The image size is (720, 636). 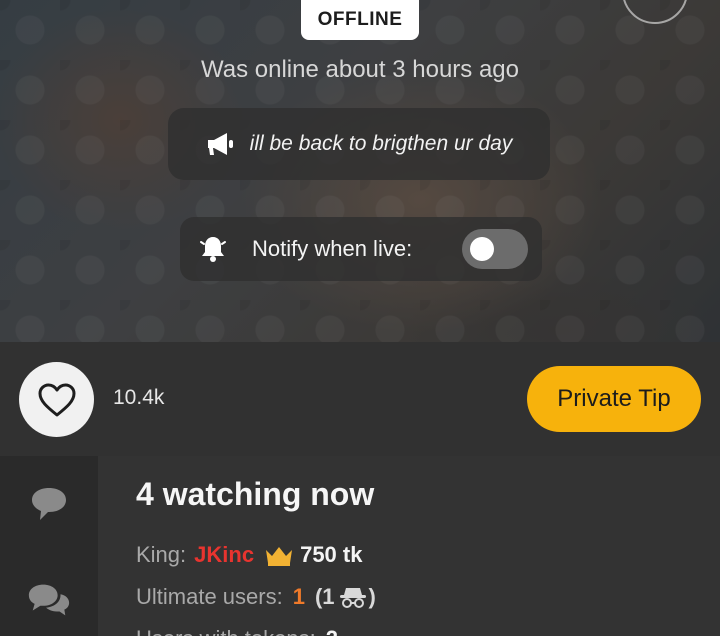 What do you see at coordinates (279, 556) in the screenshot?
I see `crown-icon` at bounding box center [279, 556].